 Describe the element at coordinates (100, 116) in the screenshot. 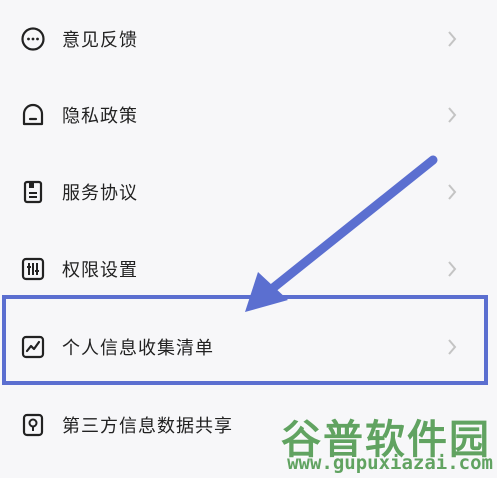

I see `menu-item-label: 隐私政策` at that location.